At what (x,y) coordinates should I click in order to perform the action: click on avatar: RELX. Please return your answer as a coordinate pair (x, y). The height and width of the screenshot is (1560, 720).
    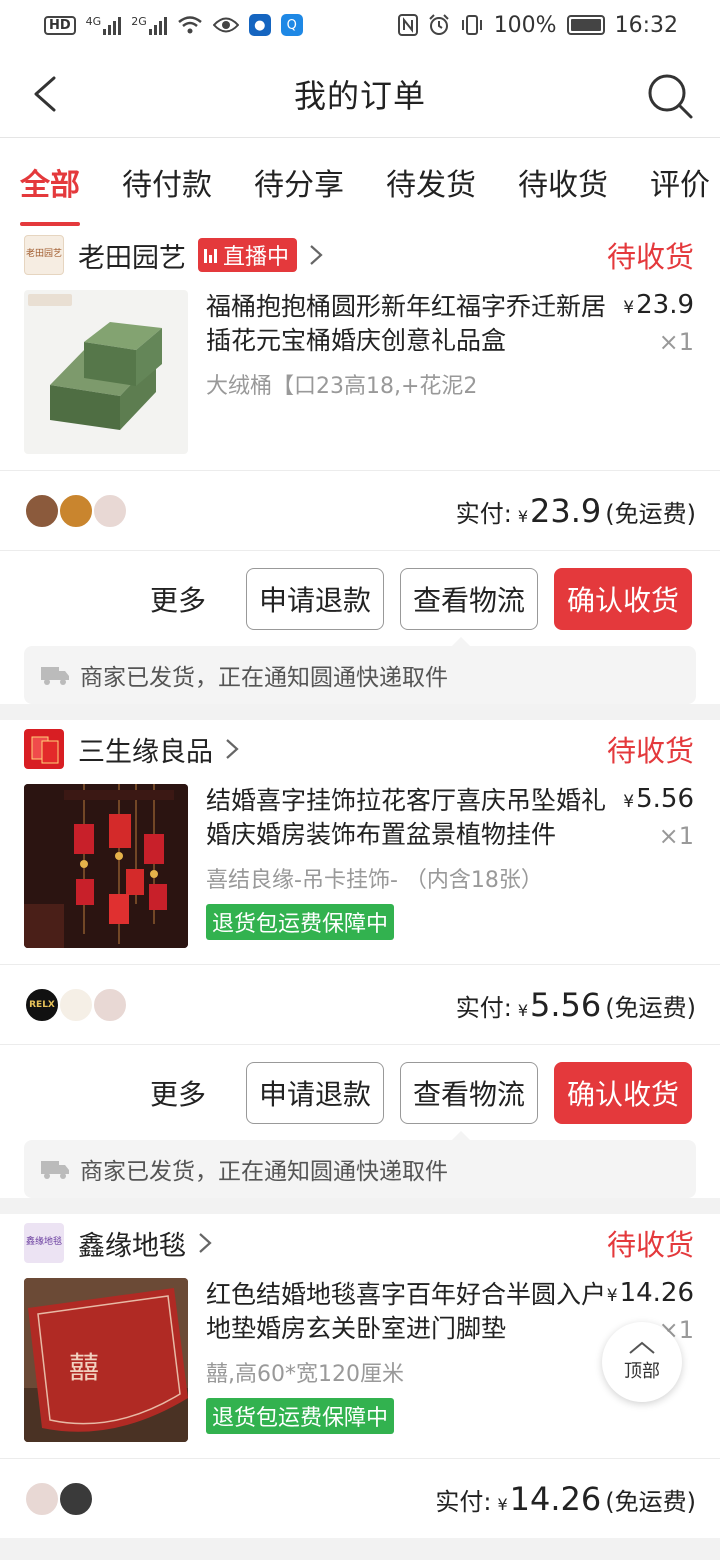
    Looking at the image, I should click on (42, 1004).